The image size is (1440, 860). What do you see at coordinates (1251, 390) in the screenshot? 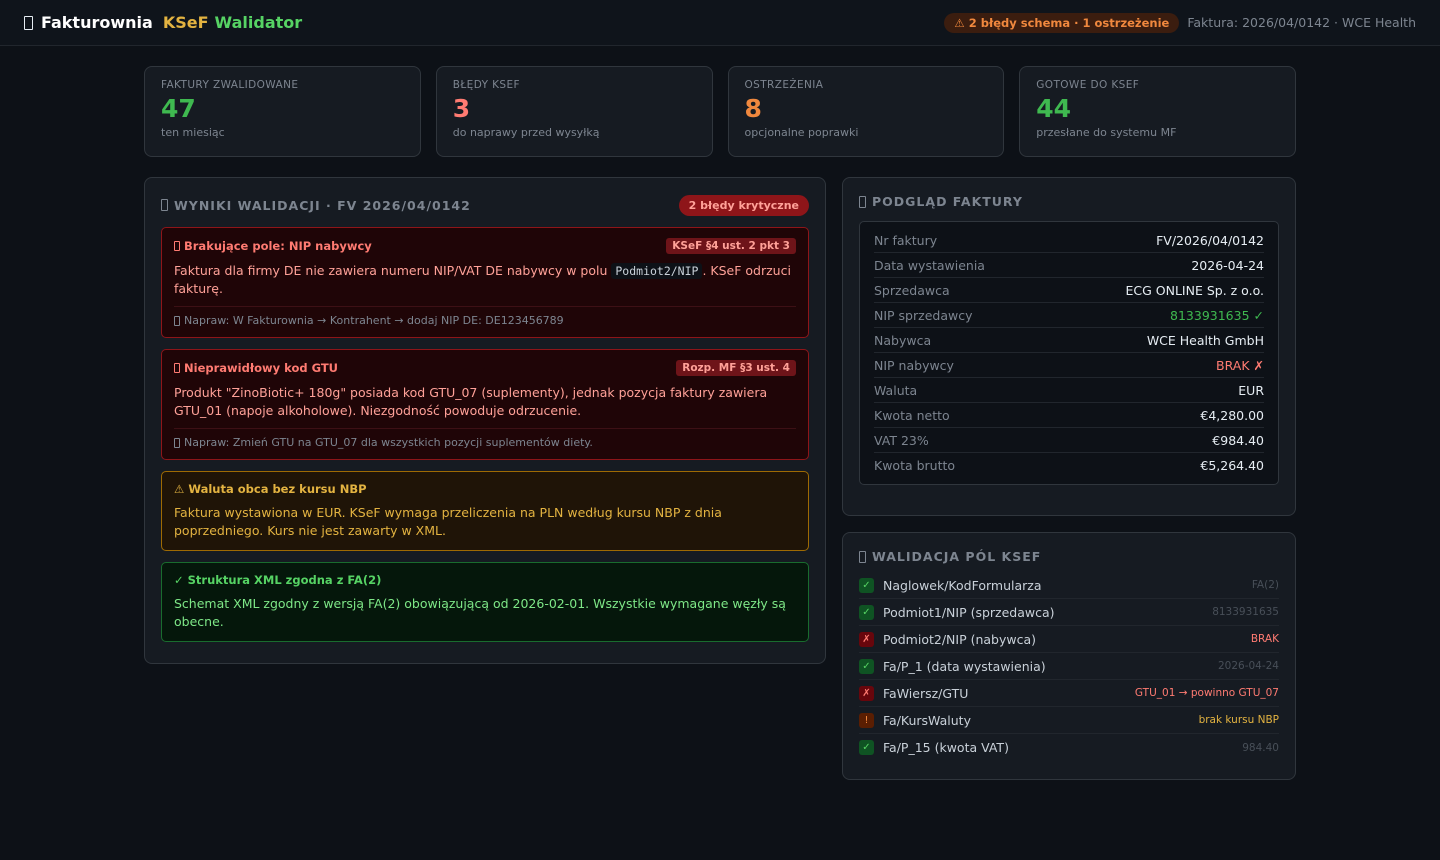
I see `preview-value: EUR` at bounding box center [1251, 390].